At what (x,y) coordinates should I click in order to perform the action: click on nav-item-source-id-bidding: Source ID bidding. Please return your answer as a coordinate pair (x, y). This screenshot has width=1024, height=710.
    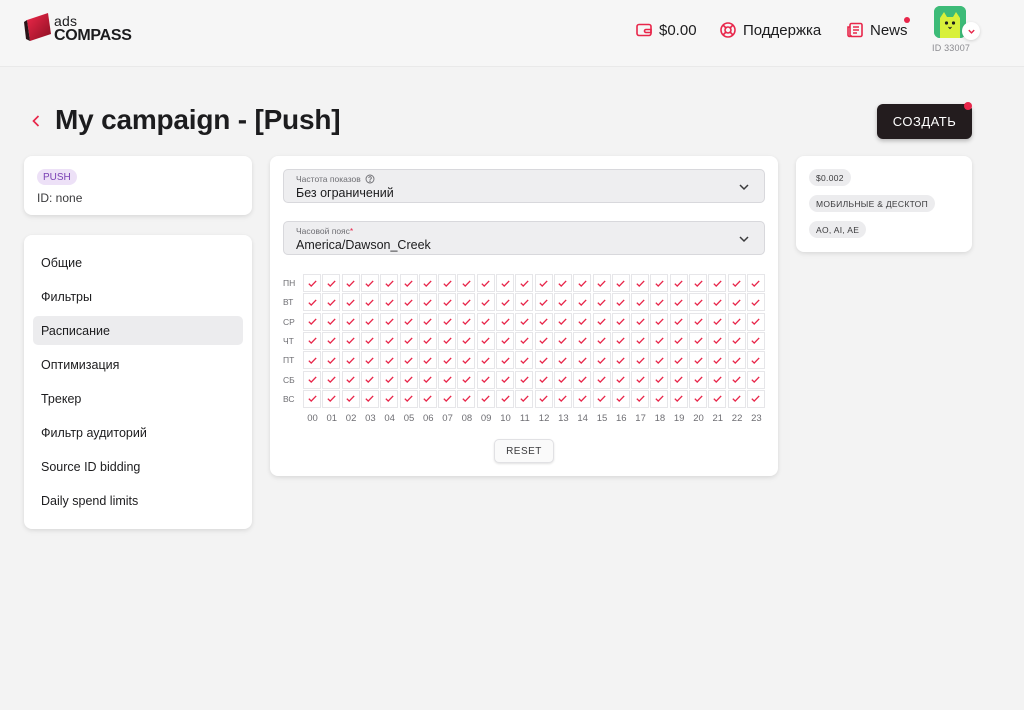
    Looking at the image, I should click on (138, 466).